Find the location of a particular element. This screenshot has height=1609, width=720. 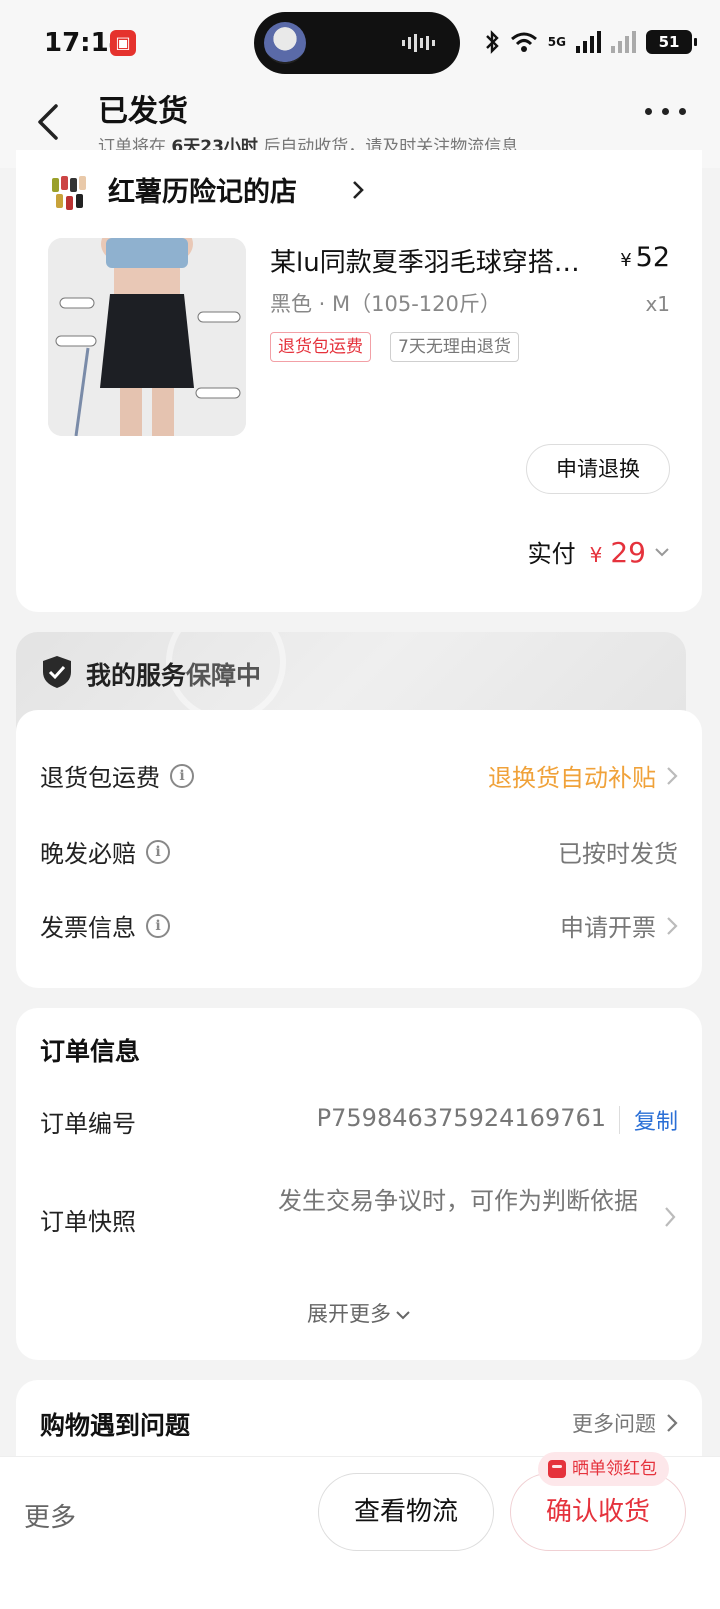

shop-name: 红薯历险记的店 is located at coordinates (202, 189).